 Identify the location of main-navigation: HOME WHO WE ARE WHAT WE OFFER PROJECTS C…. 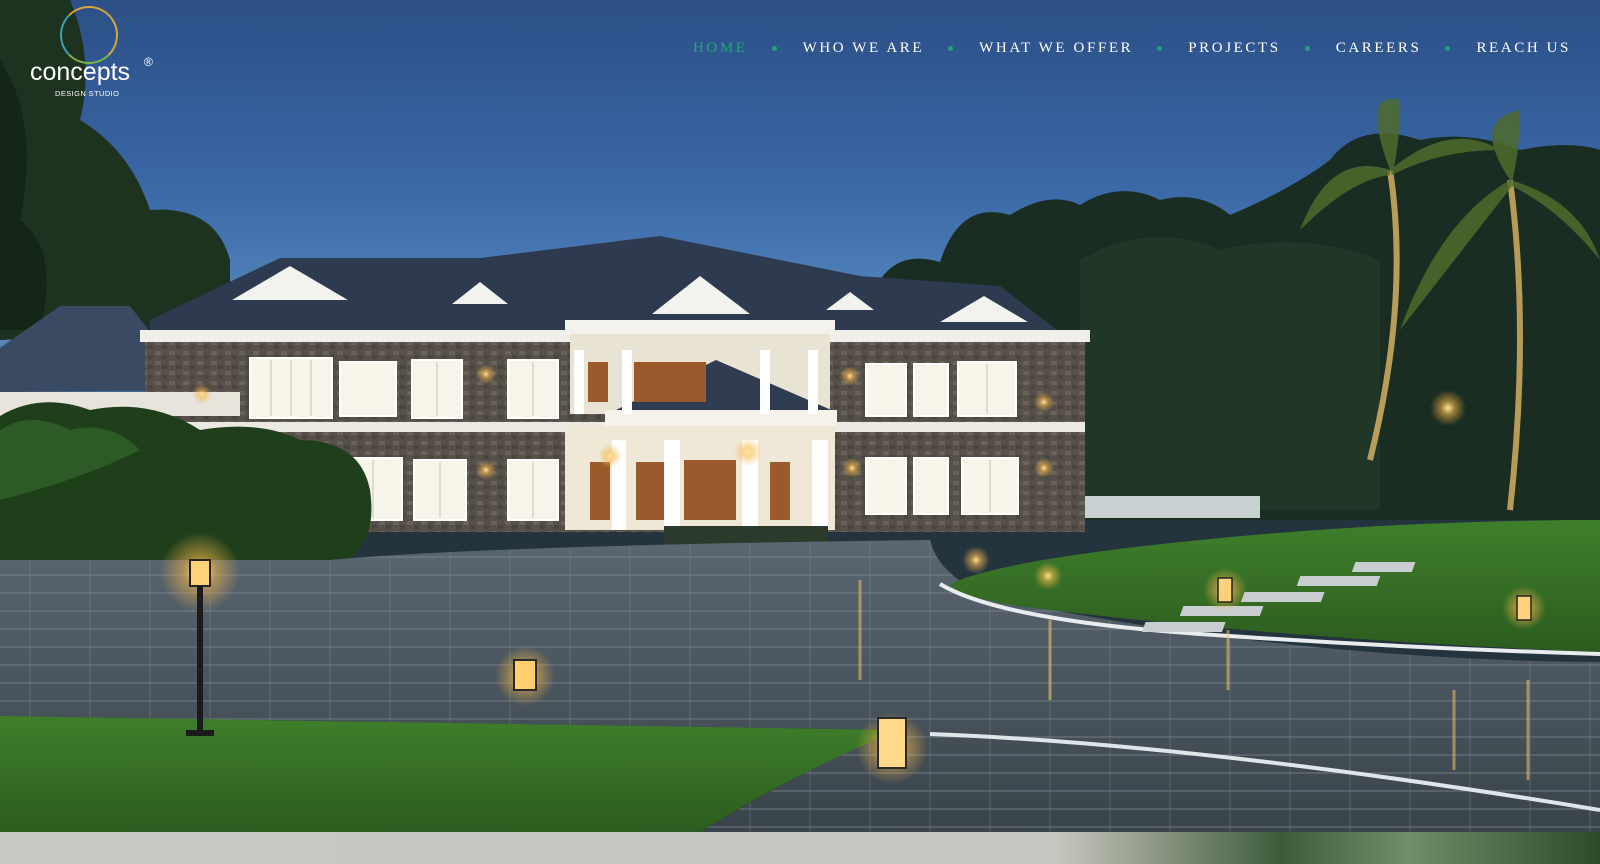
(1132, 48).